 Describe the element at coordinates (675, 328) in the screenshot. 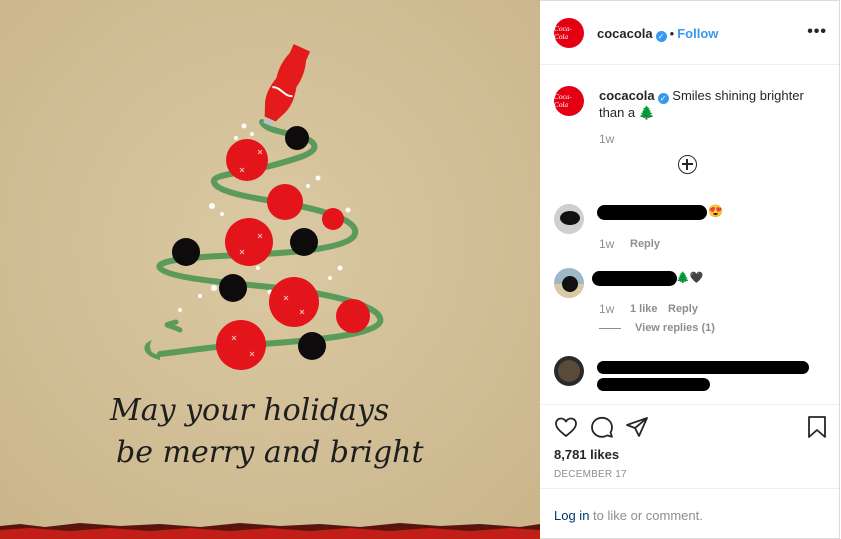

I see `view-replies-button: View replies (1)` at that location.